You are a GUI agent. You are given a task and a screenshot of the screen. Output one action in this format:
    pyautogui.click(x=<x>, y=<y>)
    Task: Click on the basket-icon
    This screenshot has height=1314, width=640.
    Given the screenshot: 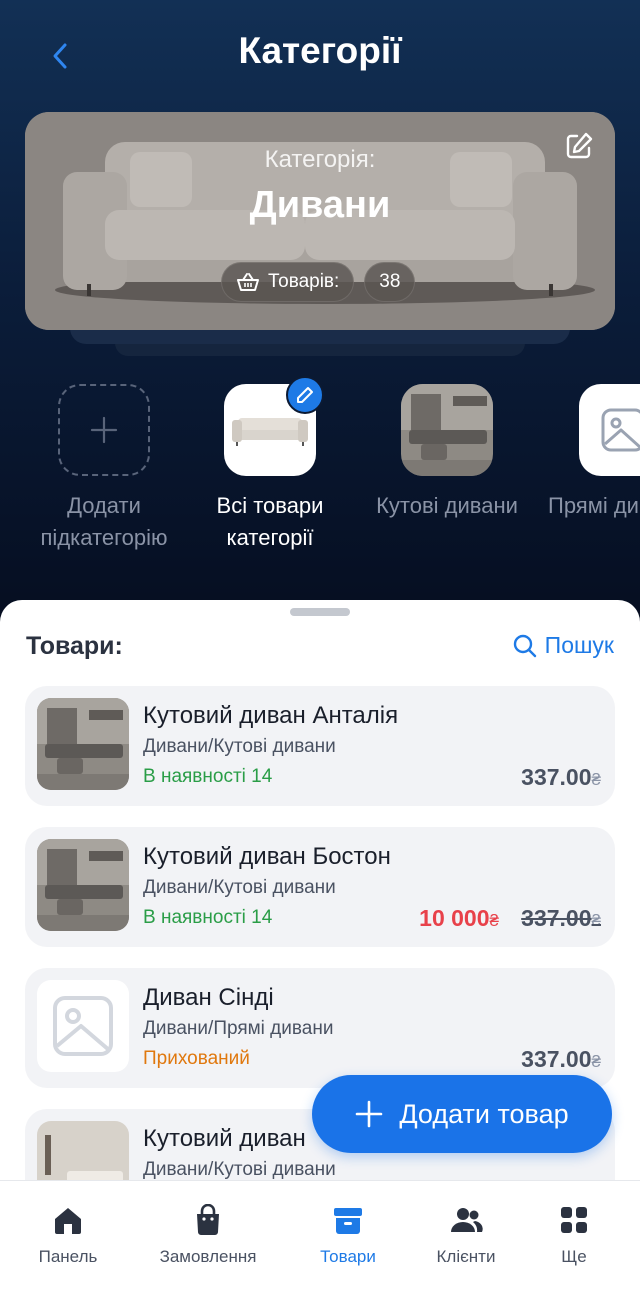 What is the action you would take?
    pyautogui.click(x=248, y=282)
    